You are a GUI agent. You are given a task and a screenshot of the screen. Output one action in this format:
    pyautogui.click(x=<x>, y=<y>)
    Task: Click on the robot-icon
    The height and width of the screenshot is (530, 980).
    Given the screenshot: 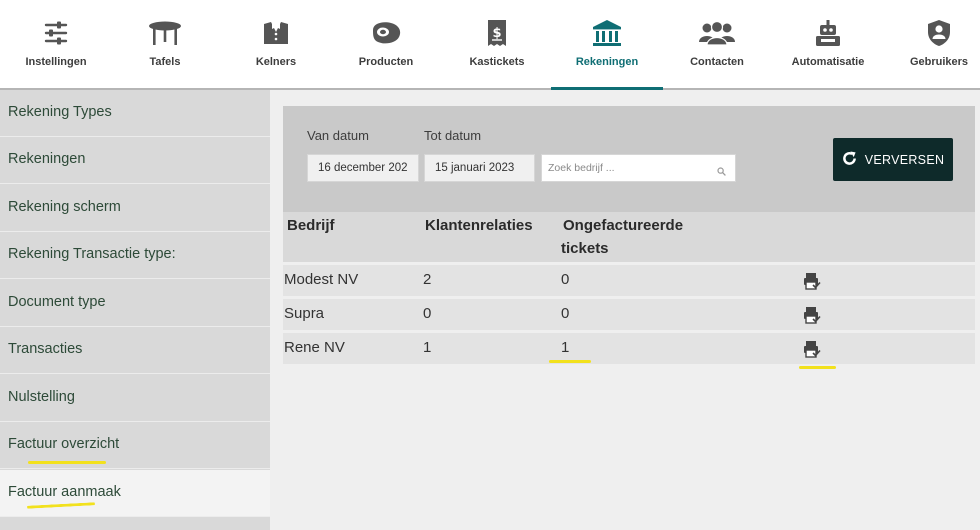 What is the action you would take?
    pyautogui.click(x=828, y=33)
    